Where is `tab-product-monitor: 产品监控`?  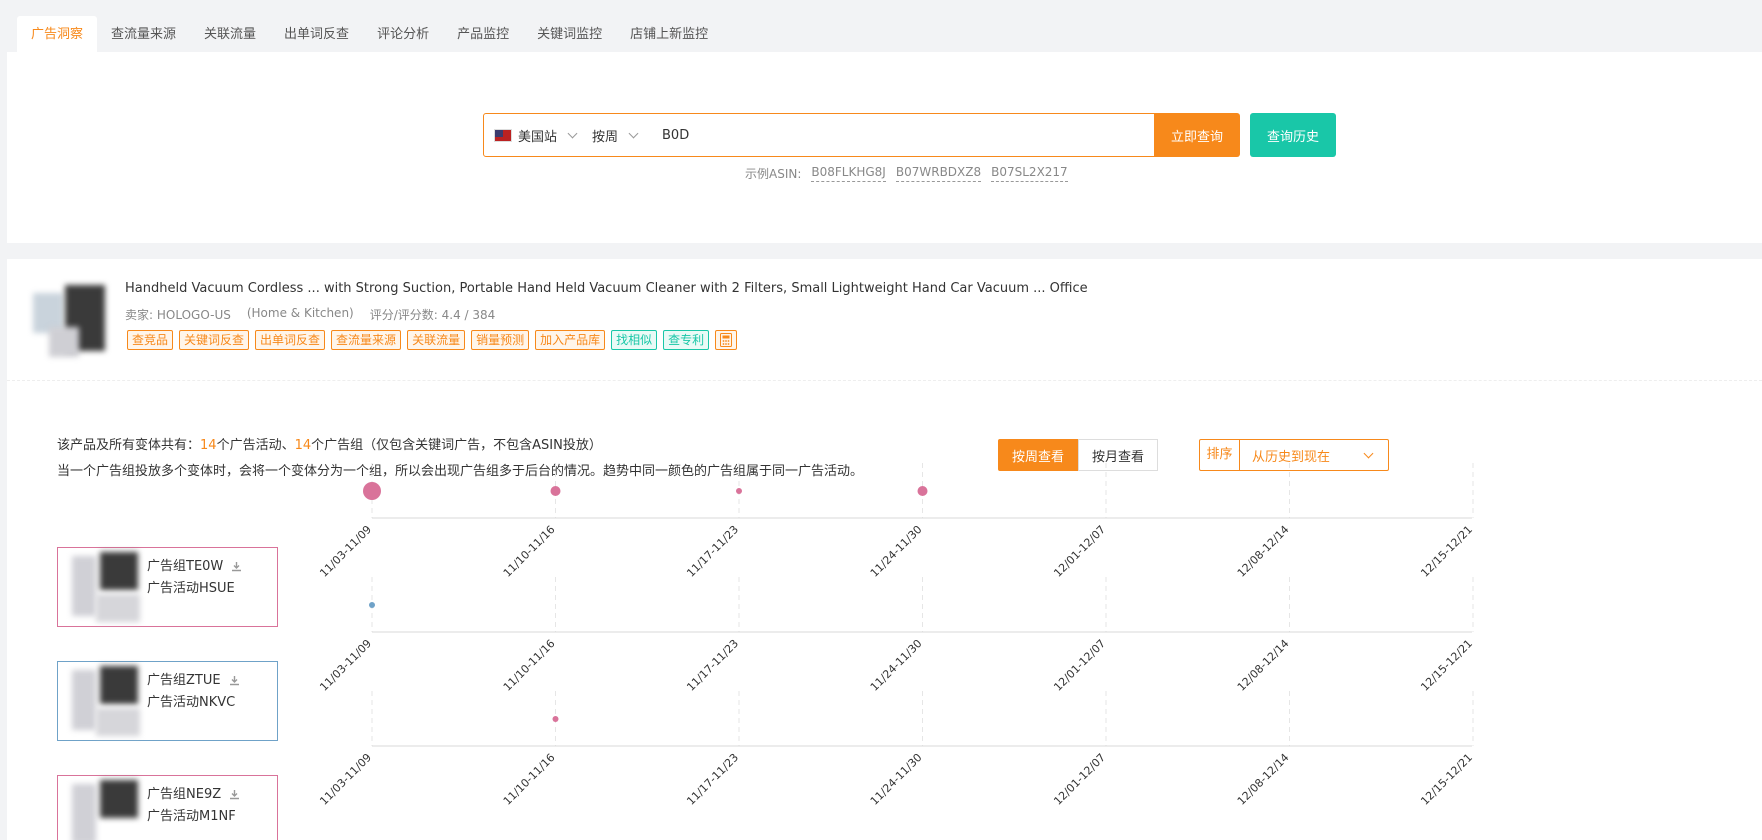 tab-product-monitor: 产品监控 is located at coordinates (483, 34).